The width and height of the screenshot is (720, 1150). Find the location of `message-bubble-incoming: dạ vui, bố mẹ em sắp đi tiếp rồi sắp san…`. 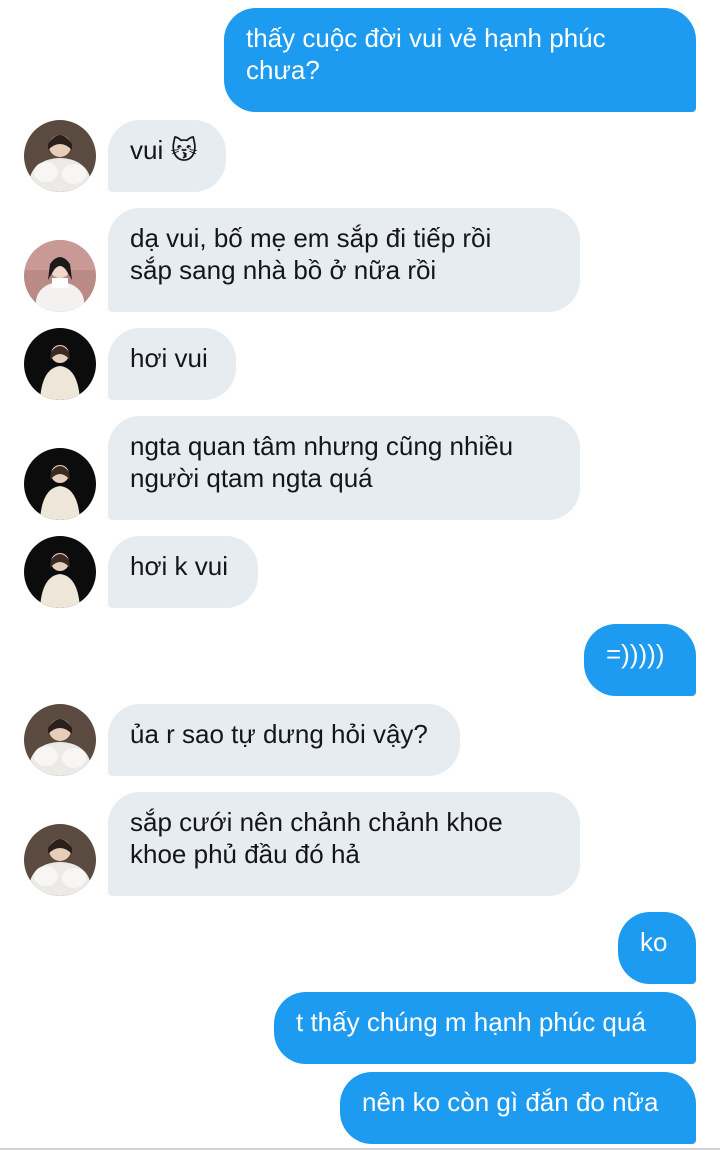

message-bubble-incoming: dạ vui, bố mẹ em sắp đi tiếp rồi sắp san… is located at coordinates (344, 260).